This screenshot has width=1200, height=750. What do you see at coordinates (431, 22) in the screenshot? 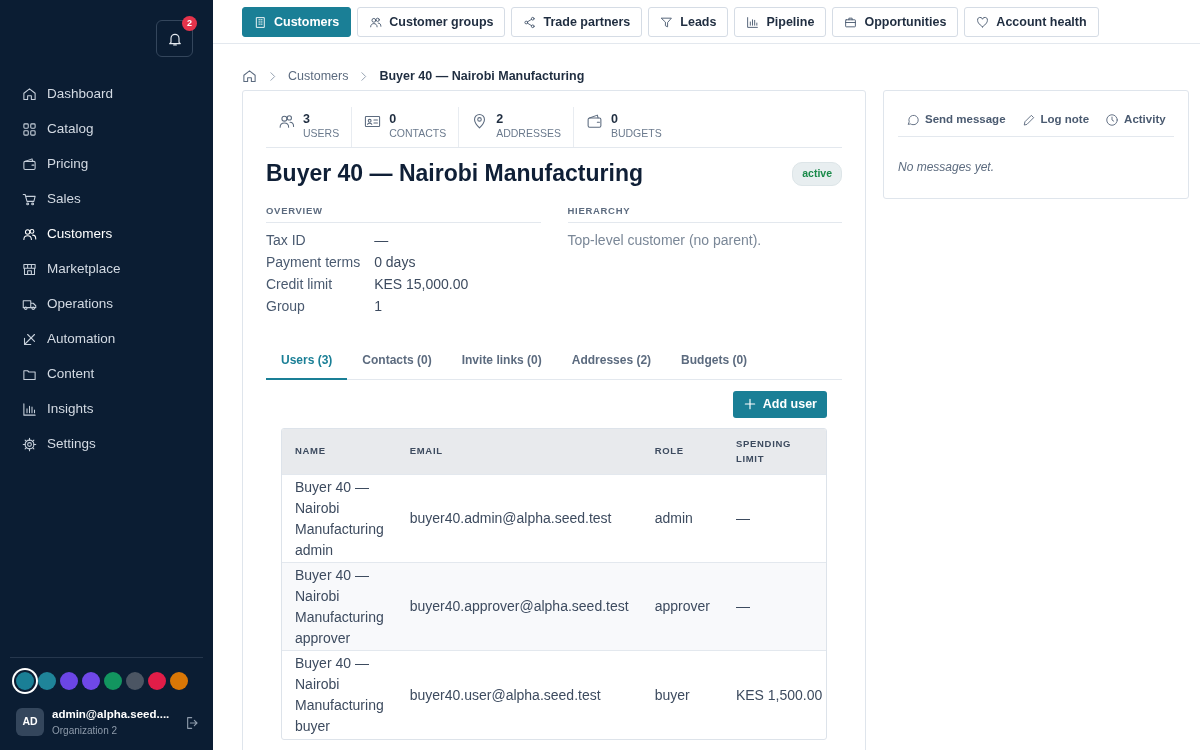
I see `nav-tab: Customer groups` at bounding box center [431, 22].